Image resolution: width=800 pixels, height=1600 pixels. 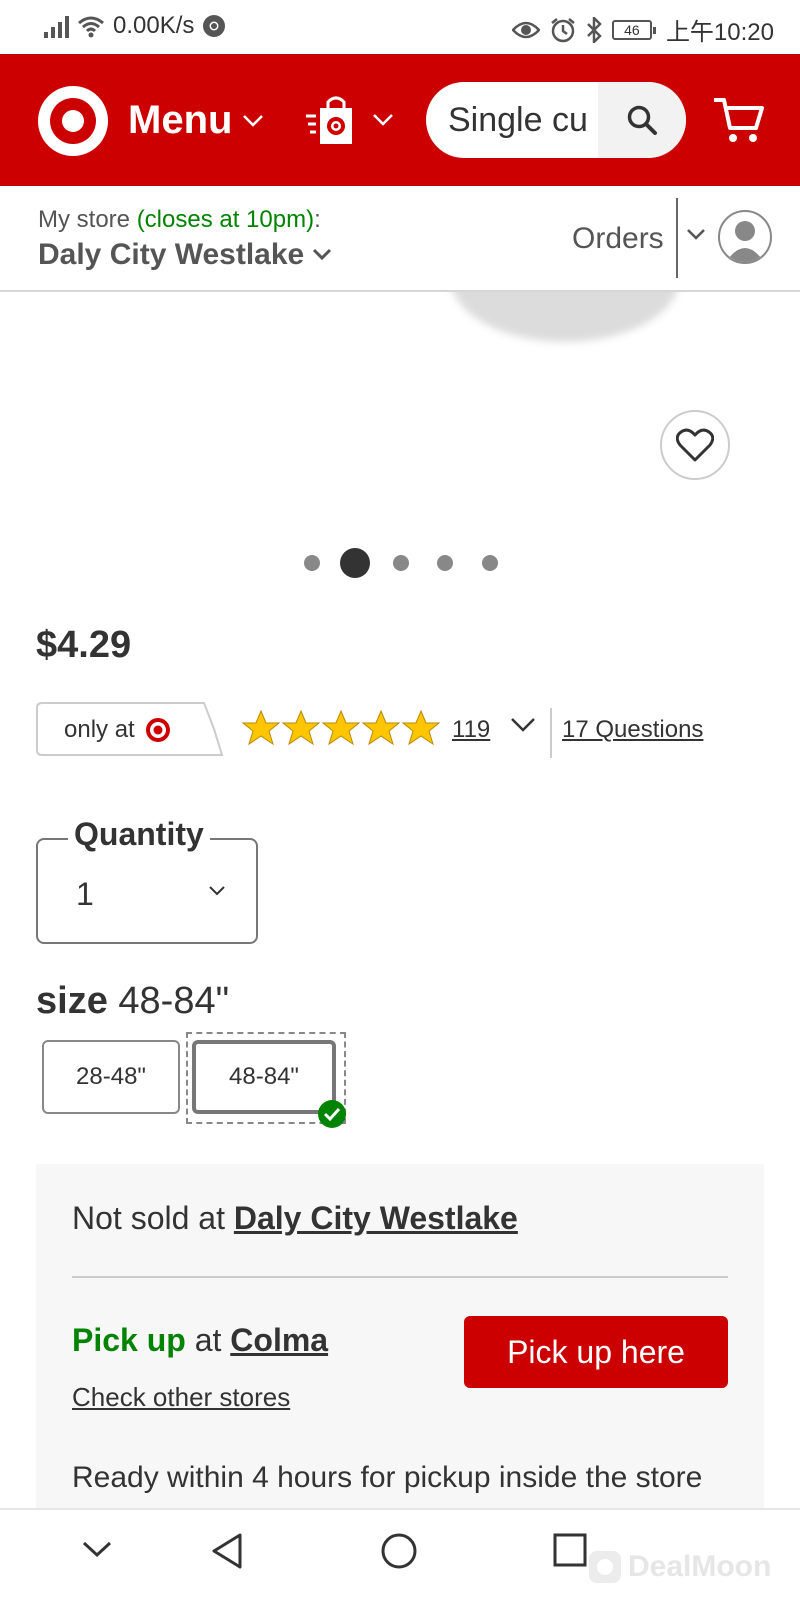 What do you see at coordinates (400, 27) in the screenshot?
I see `status-bar: 0.00K/s 46 上午10:20` at bounding box center [400, 27].